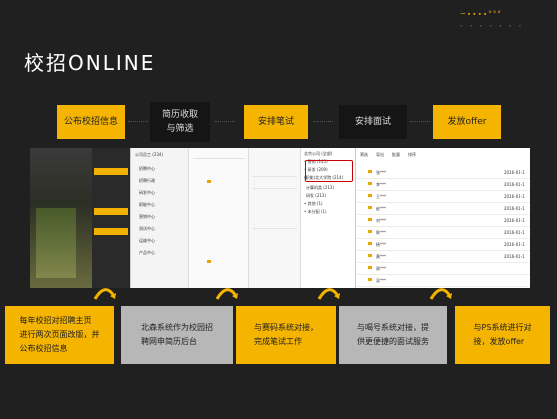  I want to click on step-label: 安排面试, so click(372, 122).